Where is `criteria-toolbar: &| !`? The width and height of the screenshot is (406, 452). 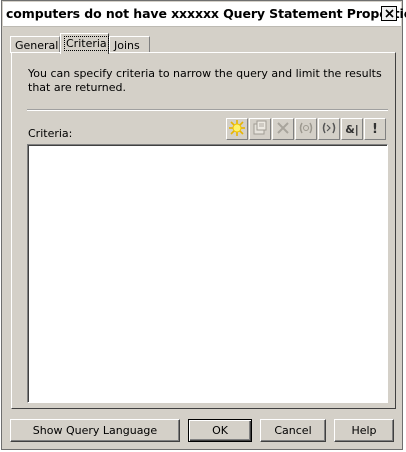
criteria-toolbar: &| ! is located at coordinates (306, 130).